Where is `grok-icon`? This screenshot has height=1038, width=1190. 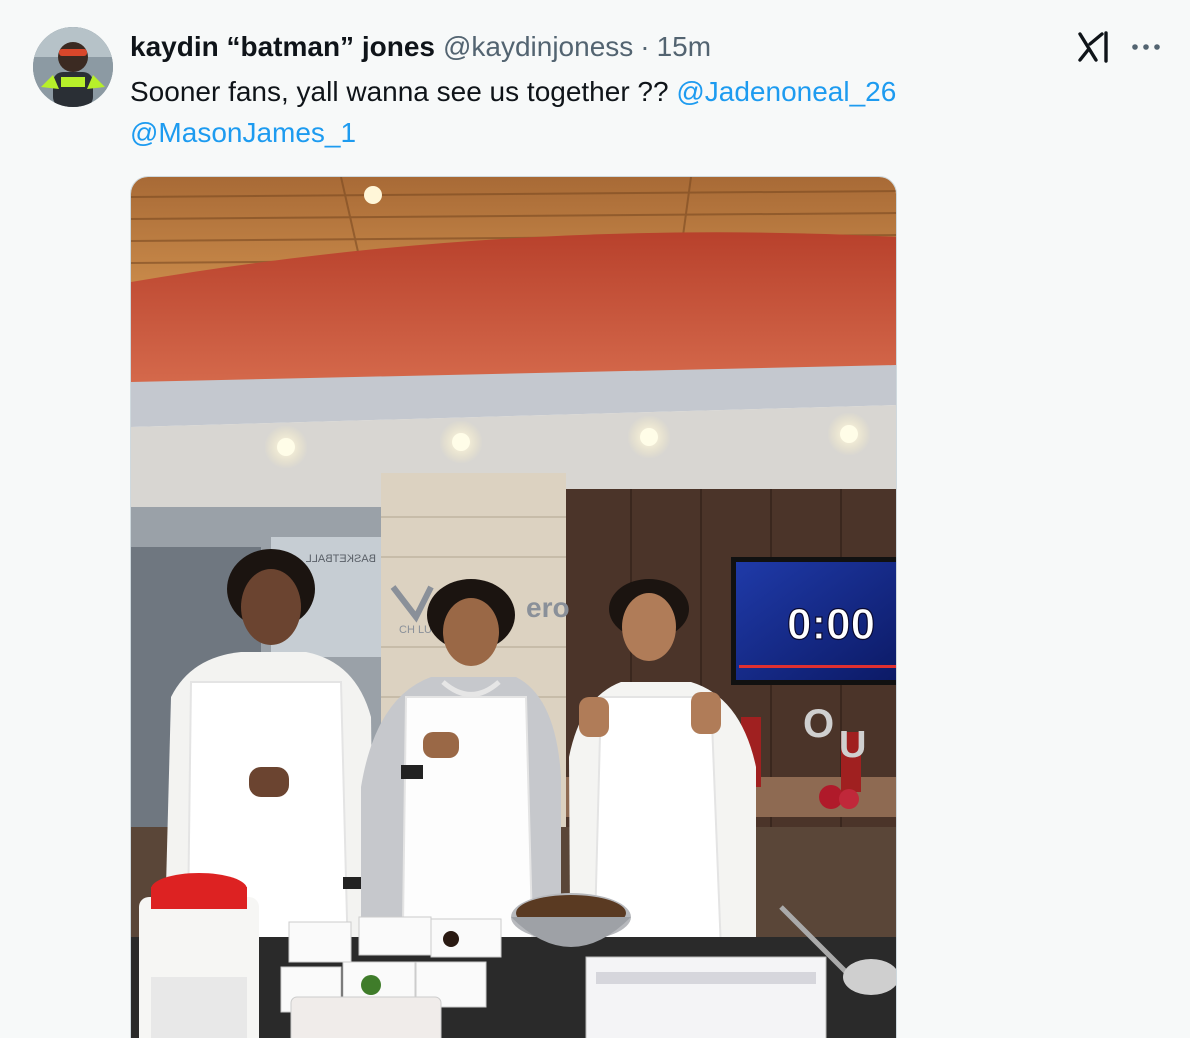
grok-icon is located at coordinates (1094, 47).